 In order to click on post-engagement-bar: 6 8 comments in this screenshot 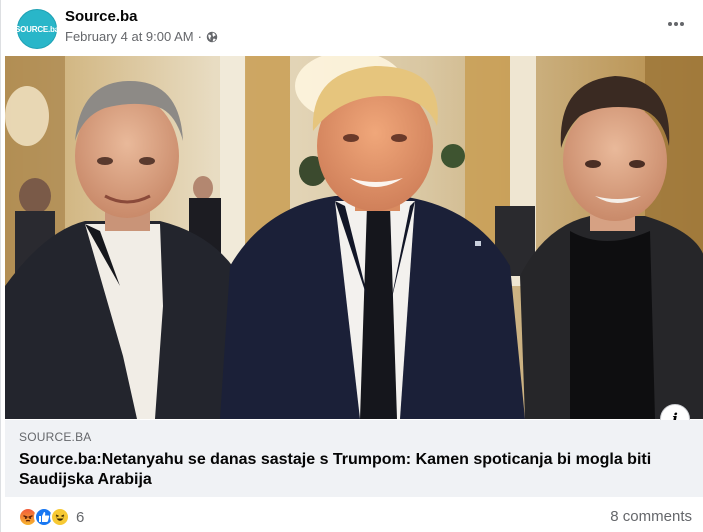, I will do `click(352, 516)`.